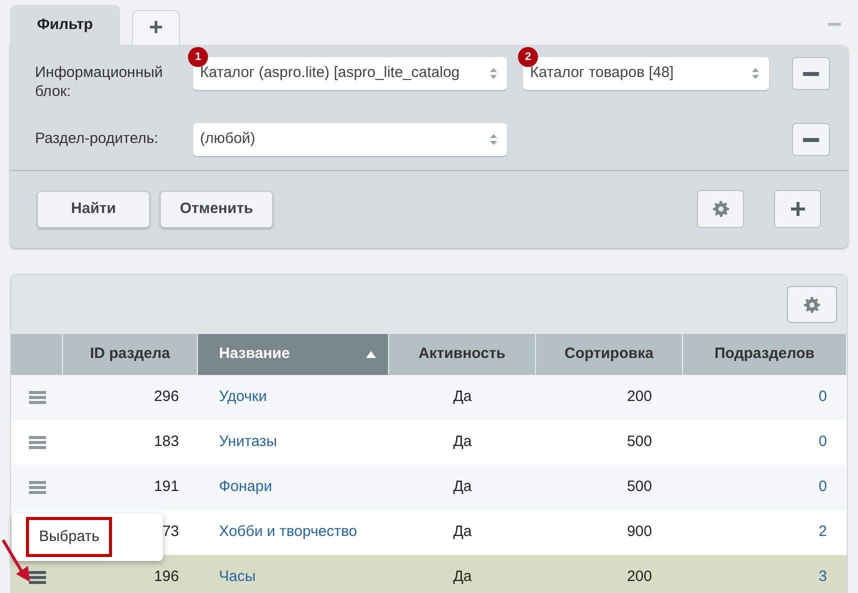 This screenshot has width=858, height=593. What do you see at coordinates (216, 209) in the screenshot?
I see `cancel-button: Отменить` at bounding box center [216, 209].